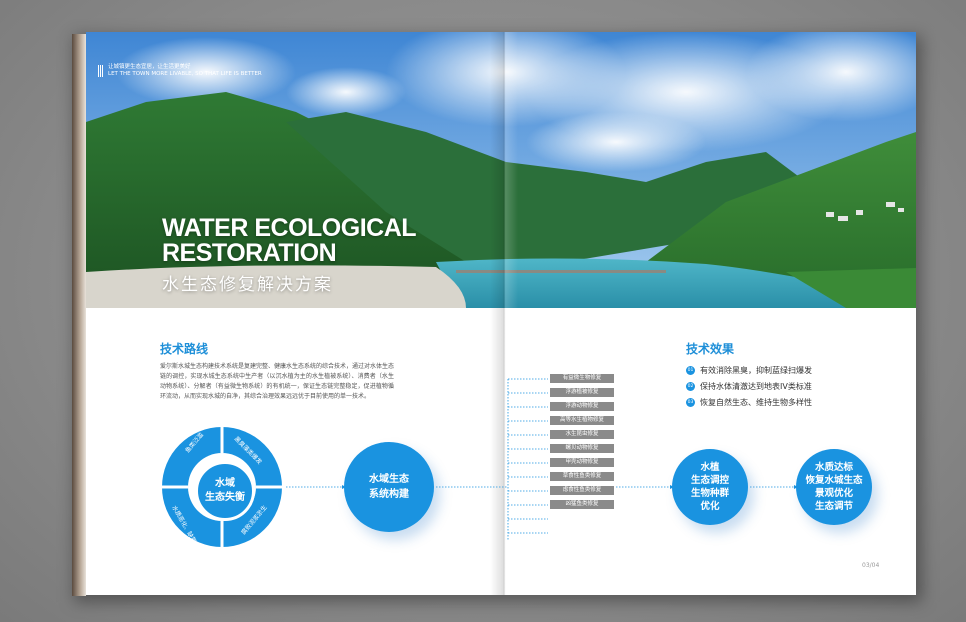  I want to click on effect-item: 01 有效消除黑臭，抑制蓝绿扫爆发, so click(749, 370).